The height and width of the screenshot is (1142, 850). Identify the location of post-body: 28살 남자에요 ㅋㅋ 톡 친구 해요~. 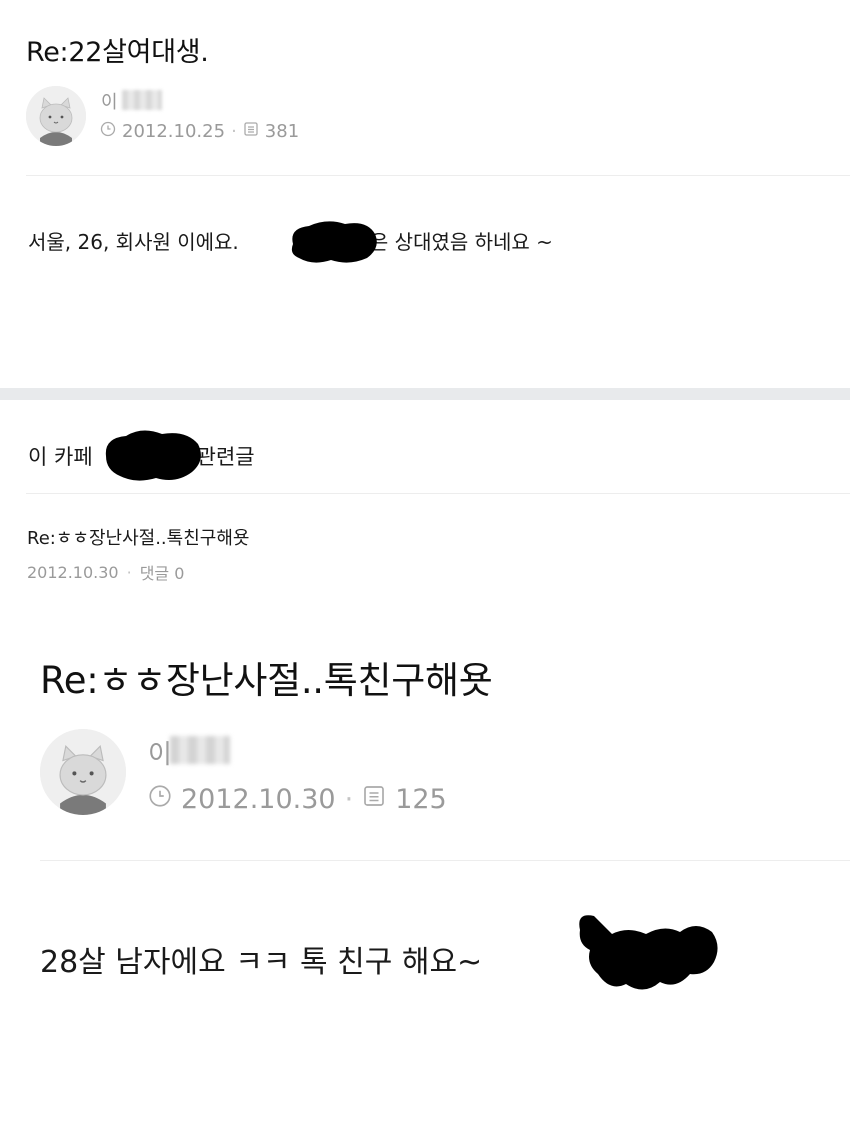
(261, 962).